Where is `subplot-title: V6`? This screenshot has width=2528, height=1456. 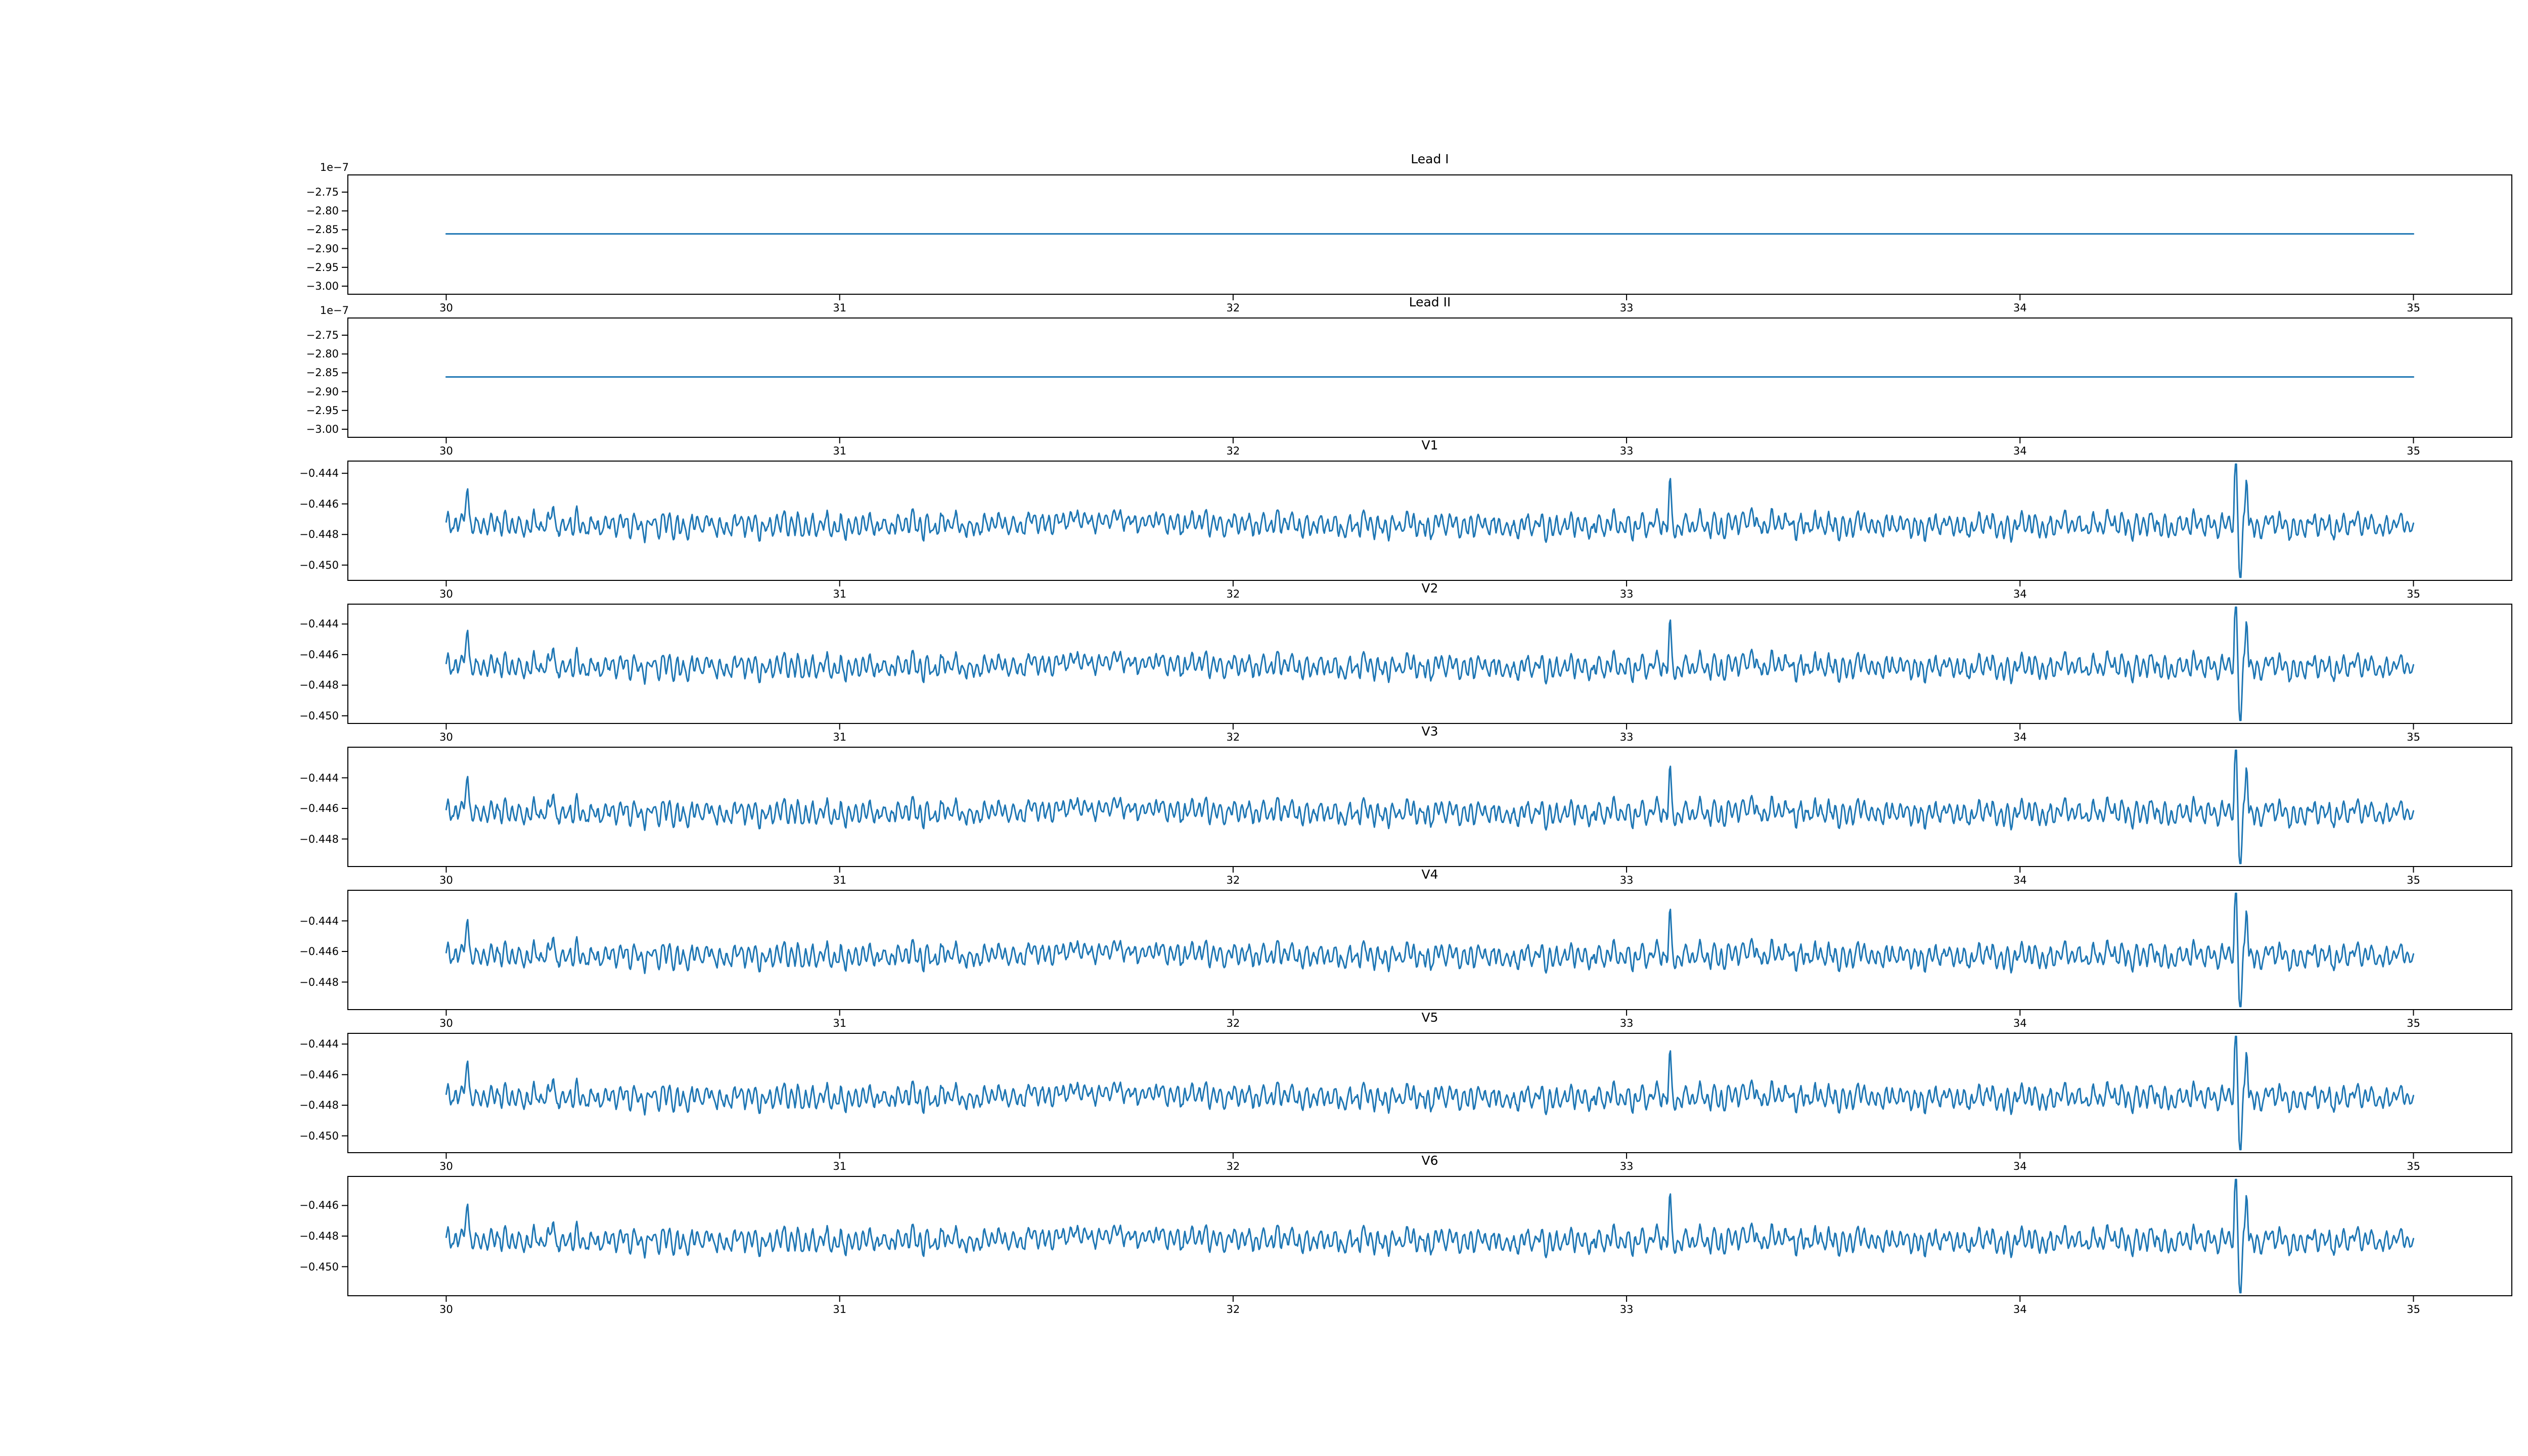 subplot-title: V6 is located at coordinates (1430, 1160).